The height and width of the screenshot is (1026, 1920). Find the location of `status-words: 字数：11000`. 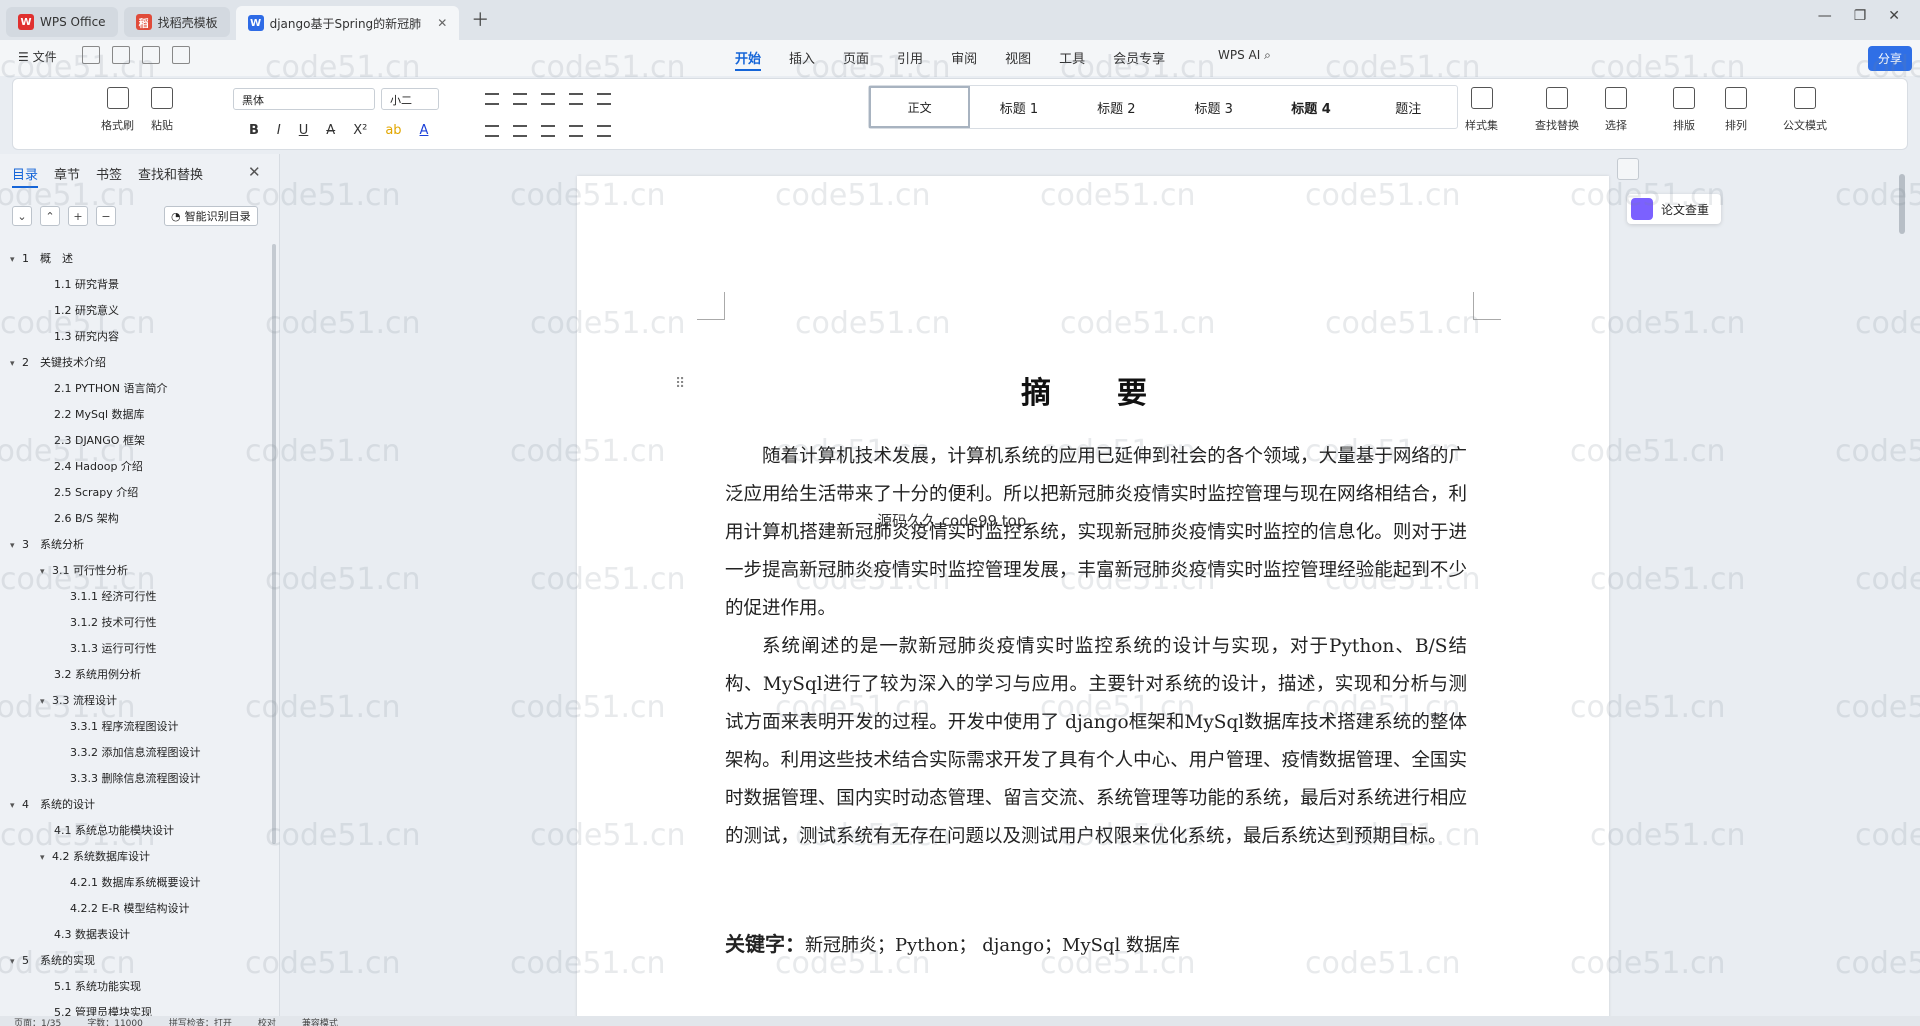

status-words: 字数：11000 is located at coordinates (115, 1021).